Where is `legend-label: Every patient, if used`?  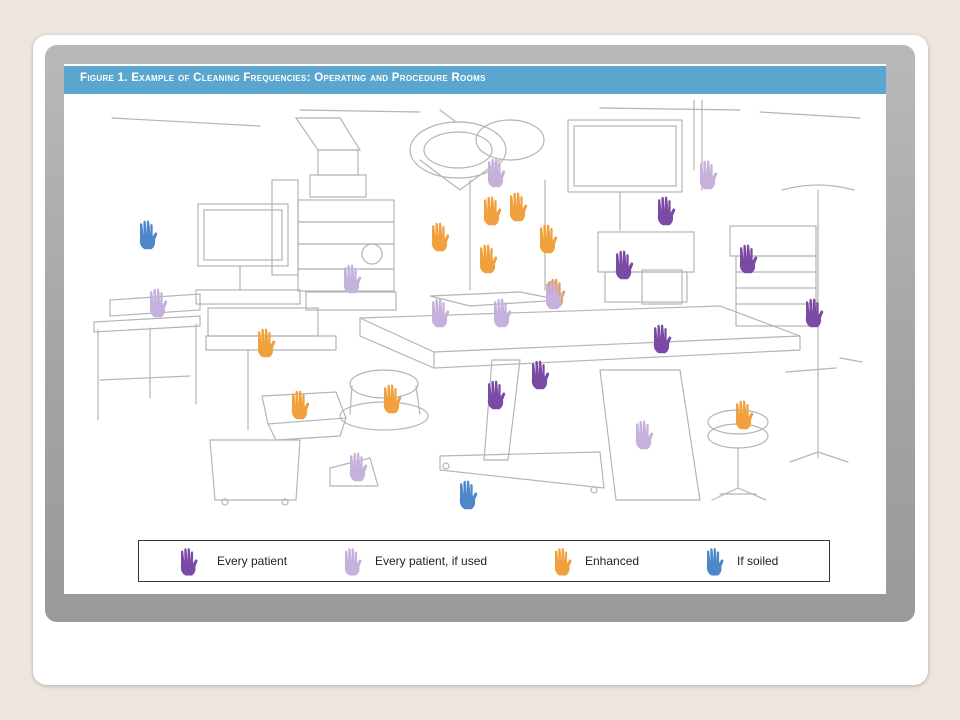
legend-label: Every patient, if used is located at coordinates (431, 561).